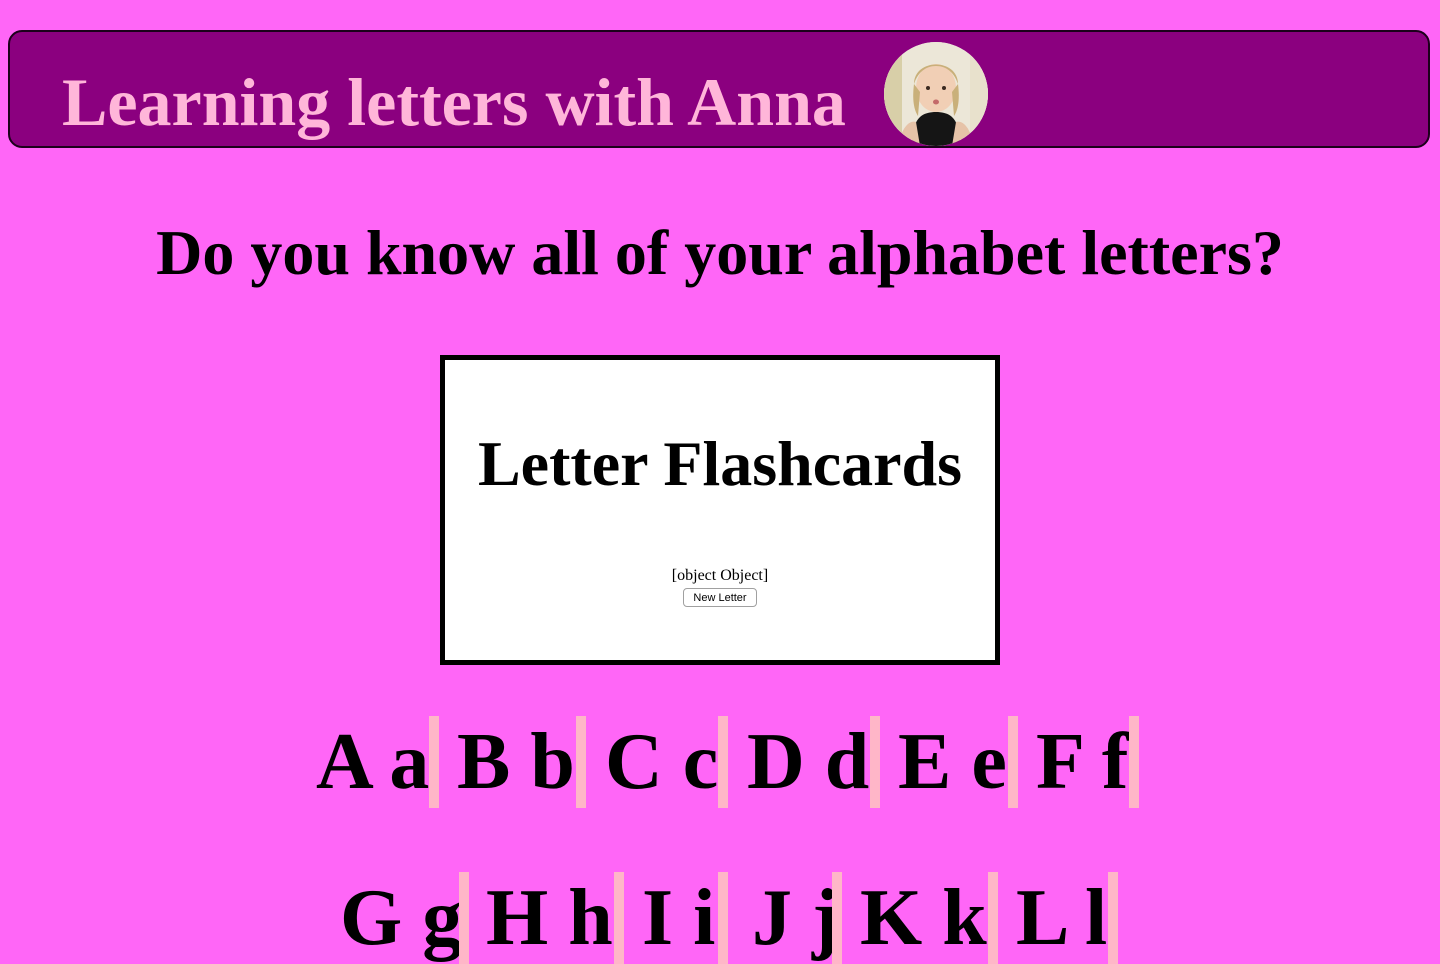 The width and height of the screenshot is (1440, 964). I want to click on header-banner: Learning letters with Anna, so click(719, 89).